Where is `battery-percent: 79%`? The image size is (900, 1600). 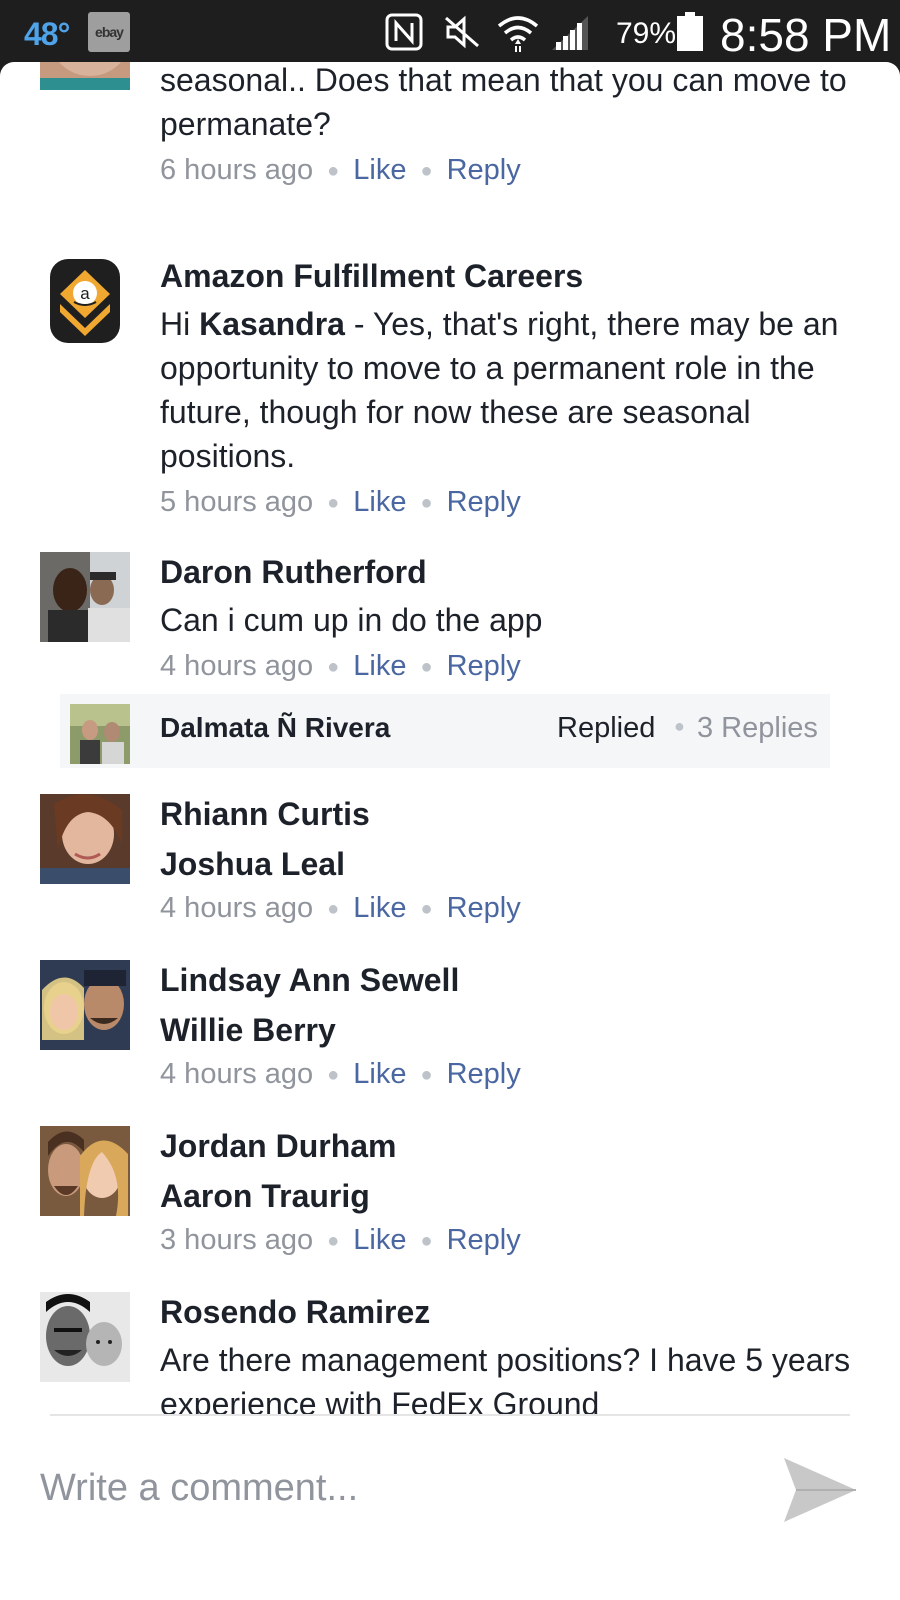 battery-percent: 79% is located at coordinates (646, 33).